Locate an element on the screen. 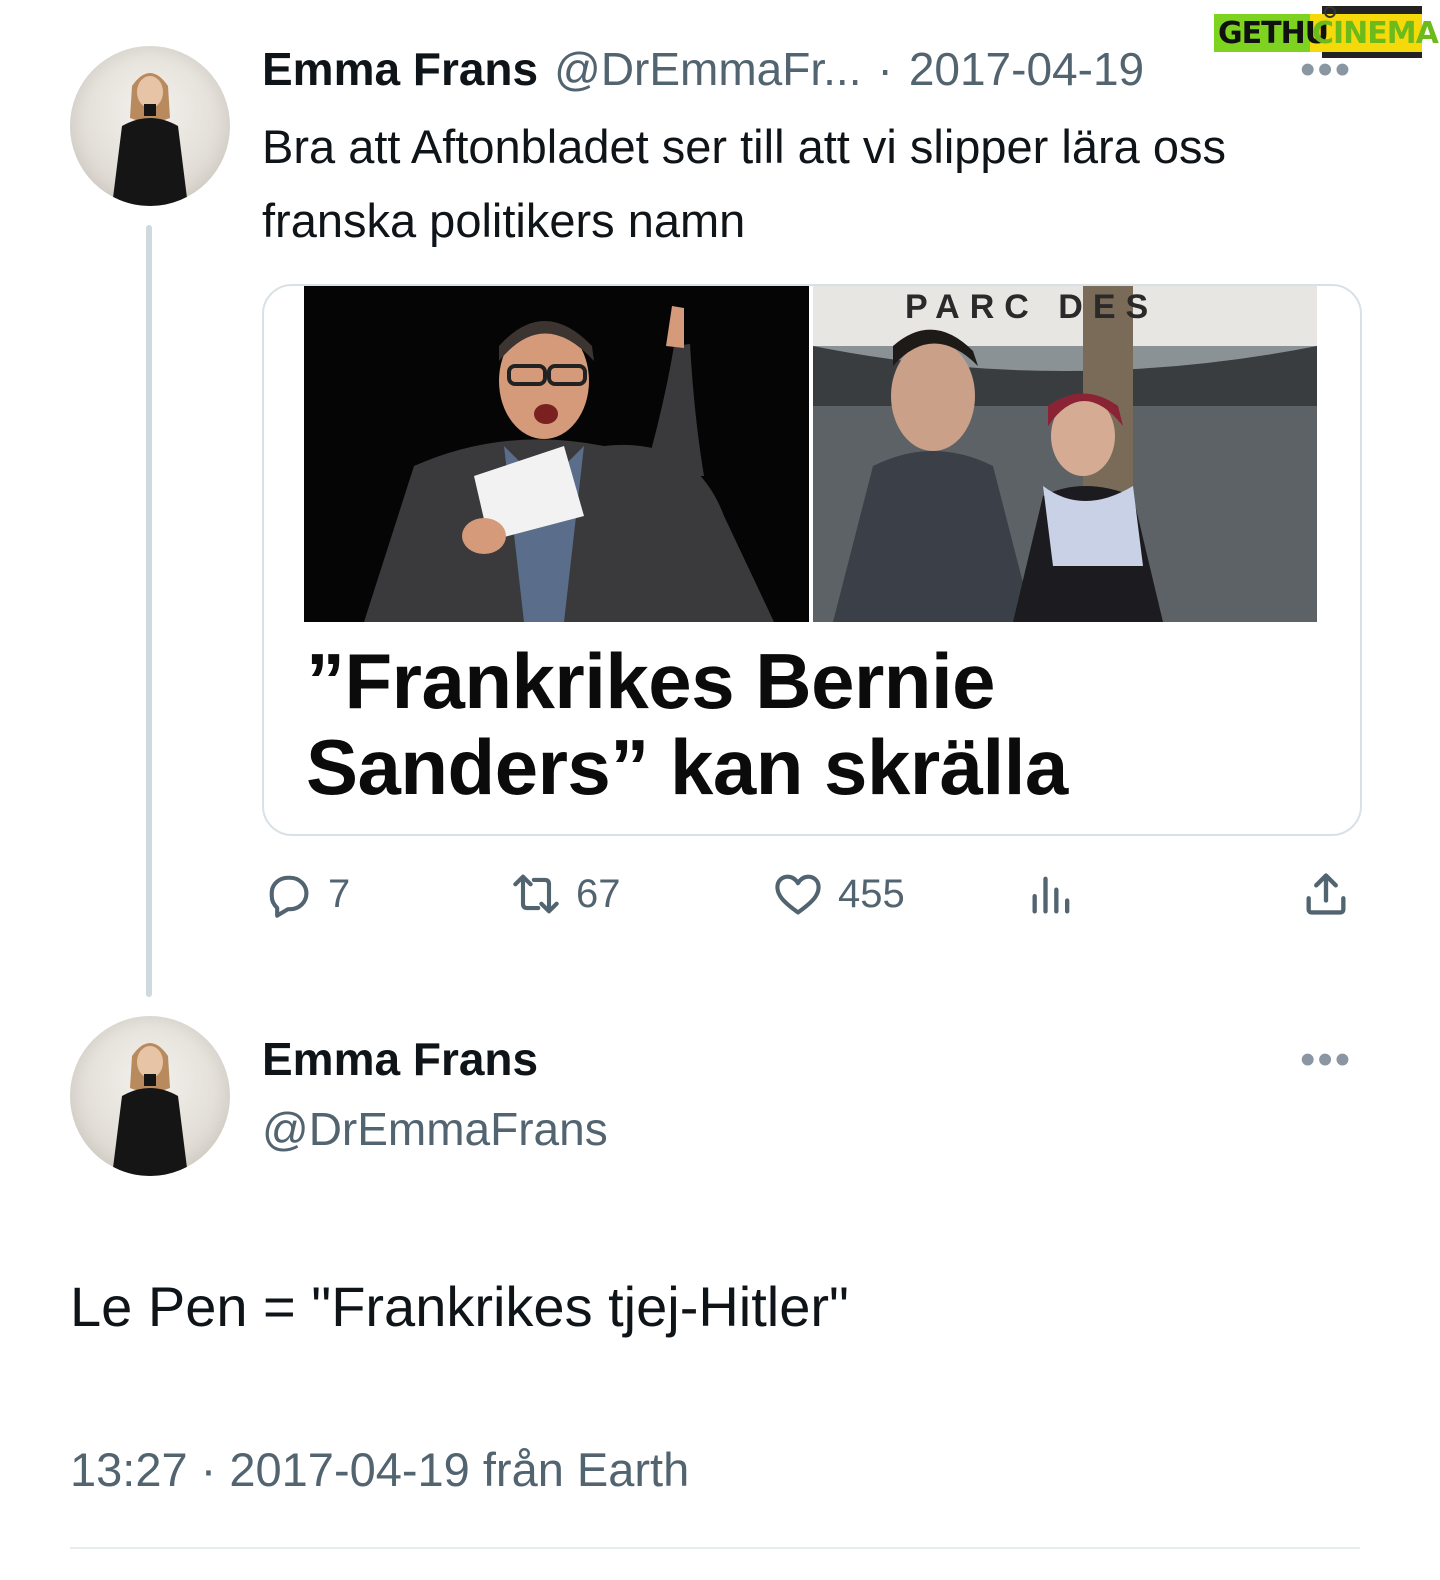 The height and width of the screenshot is (1580, 1440). photo-couple: PARC DES is located at coordinates (1065, 454).